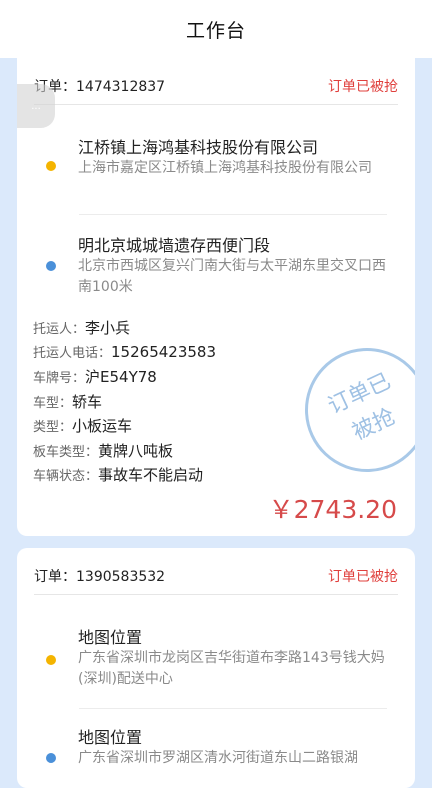  What do you see at coordinates (232, 276) in the screenshot?
I see `dropoff-detail: 北京市西城区复兴门南大街与太平湖东里交叉口西南100米` at bounding box center [232, 276].